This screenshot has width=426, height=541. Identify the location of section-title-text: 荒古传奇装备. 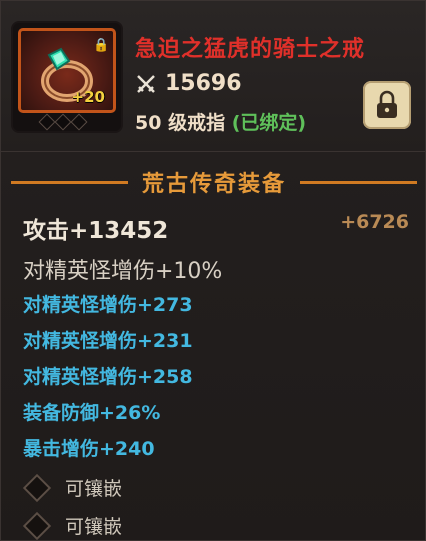
(214, 184).